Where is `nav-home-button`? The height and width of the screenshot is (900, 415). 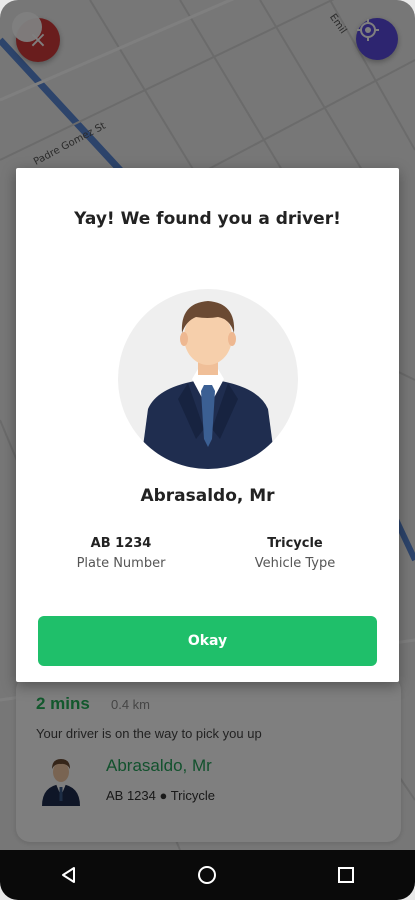 nav-home-button is located at coordinates (207, 875).